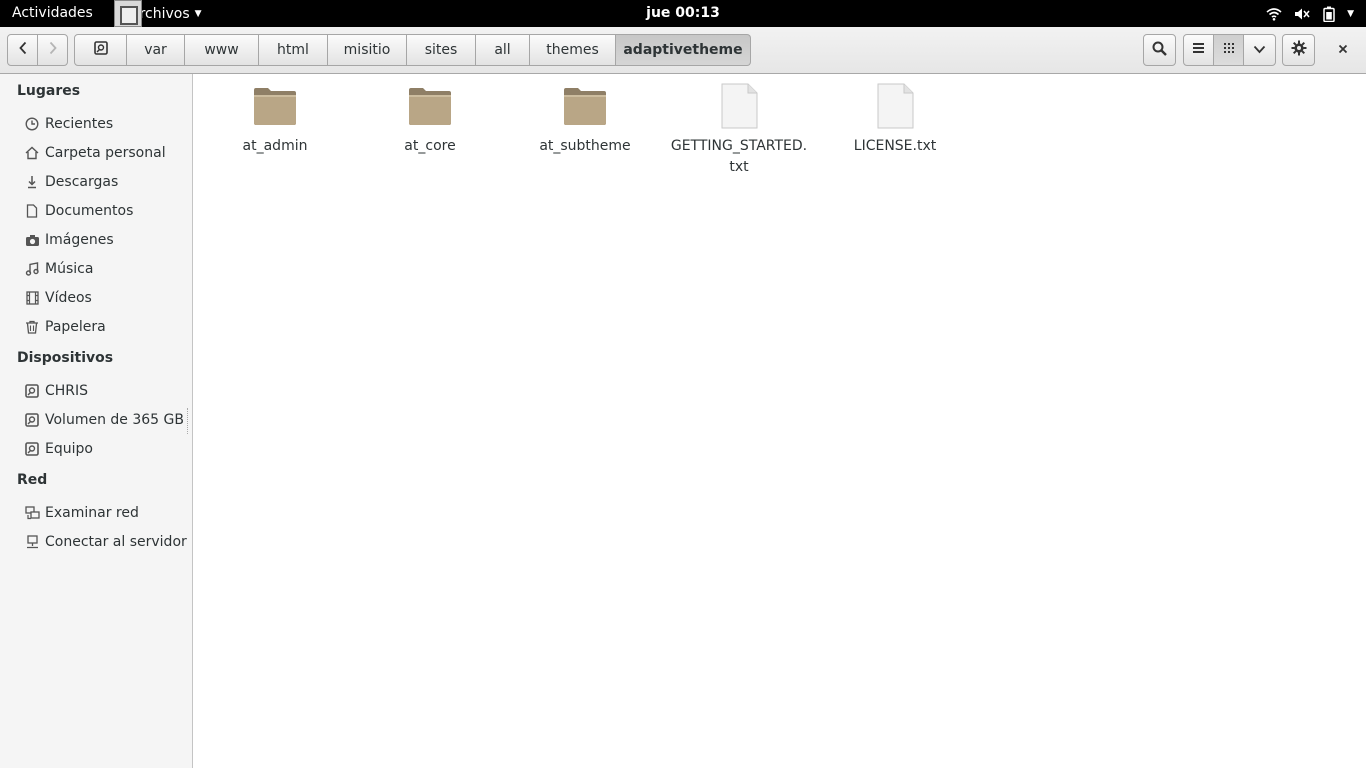 This screenshot has height=768, width=1366. What do you see at coordinates (32, 480) in the screenshot?
I see `network-heading: Red` at bounding box center [32, 480].